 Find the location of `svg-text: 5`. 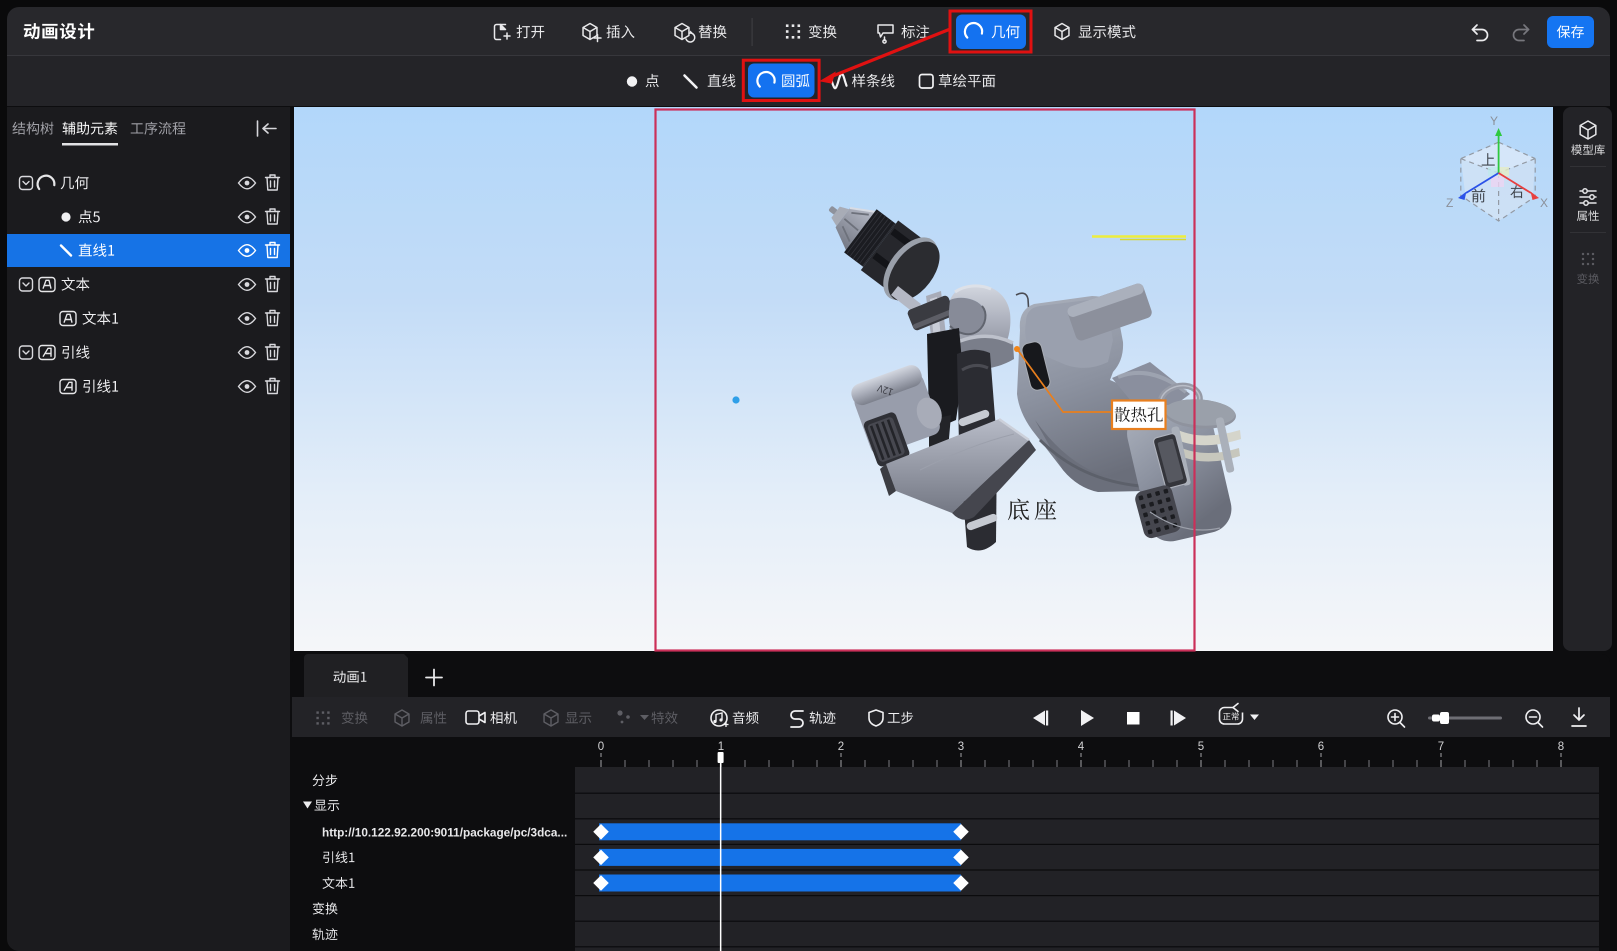

svg-text: 5 is located at coordinates (1201, 747).